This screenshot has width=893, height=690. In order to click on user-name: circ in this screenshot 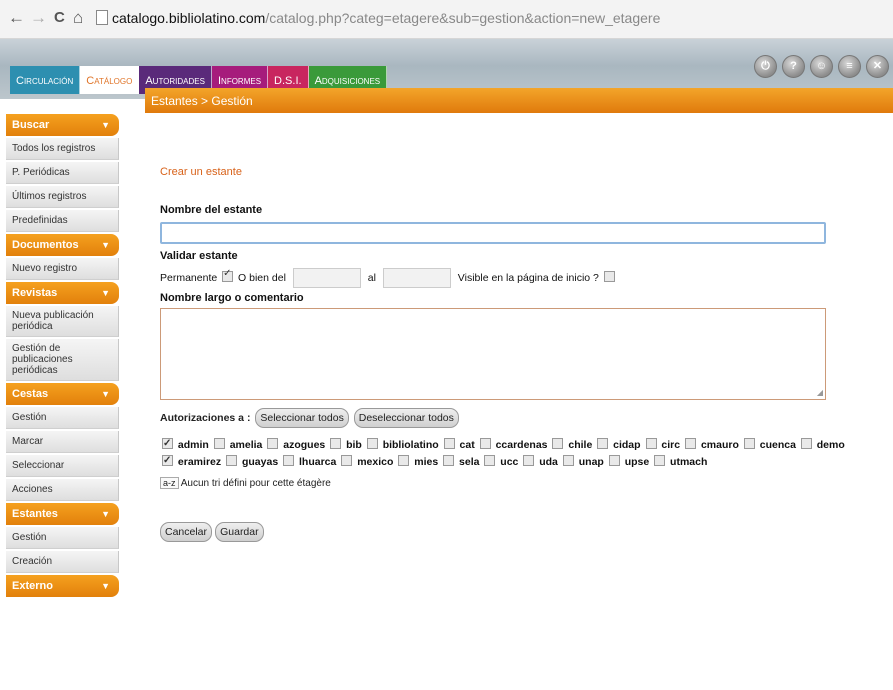, I will do `click(671, 445)`.